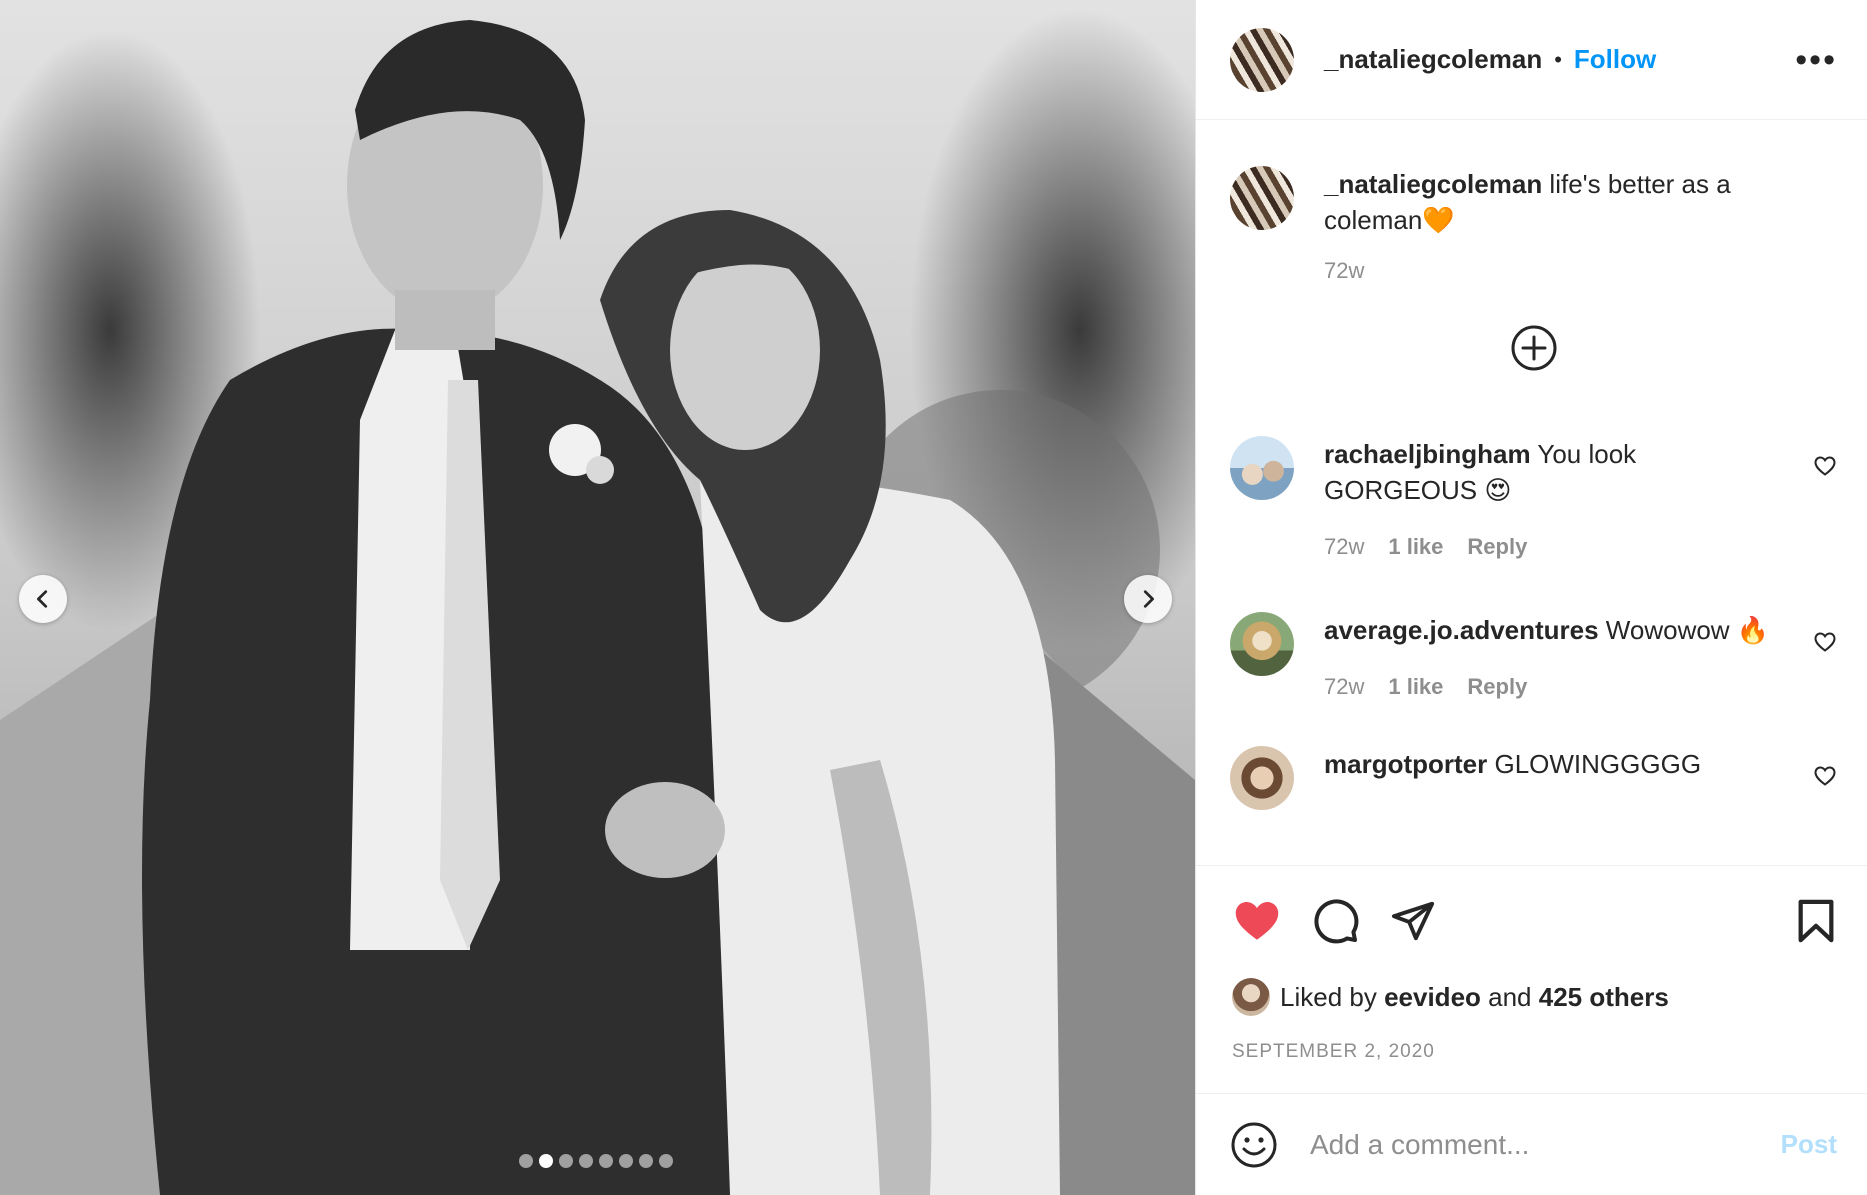 This screenshot has height=1195, width=1867. What do you see at coordinates (1809, 1144) in the screenshot?
I see `post-comment-button: Post` at bounding box center [1809, 1144].